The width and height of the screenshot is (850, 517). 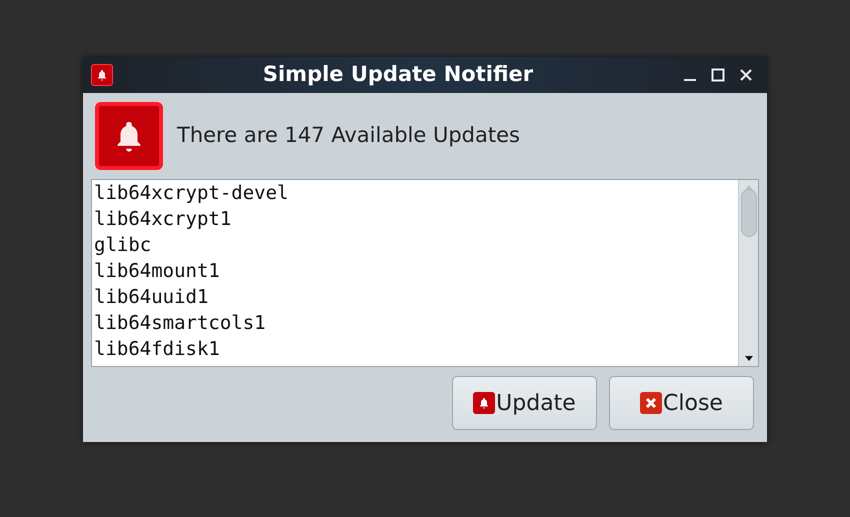 What do you see at coordinates (416, 193) in the screenshot?
I see `package-item: lib64xcrypt-devel` at bounding box center [416, 193].